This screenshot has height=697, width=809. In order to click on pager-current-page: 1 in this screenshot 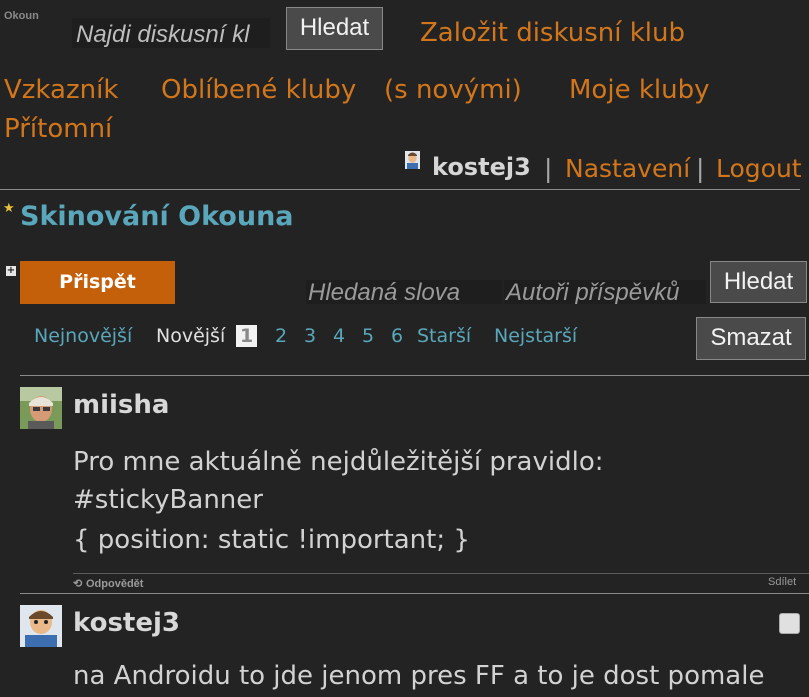, I will do `click(247, 336)`.